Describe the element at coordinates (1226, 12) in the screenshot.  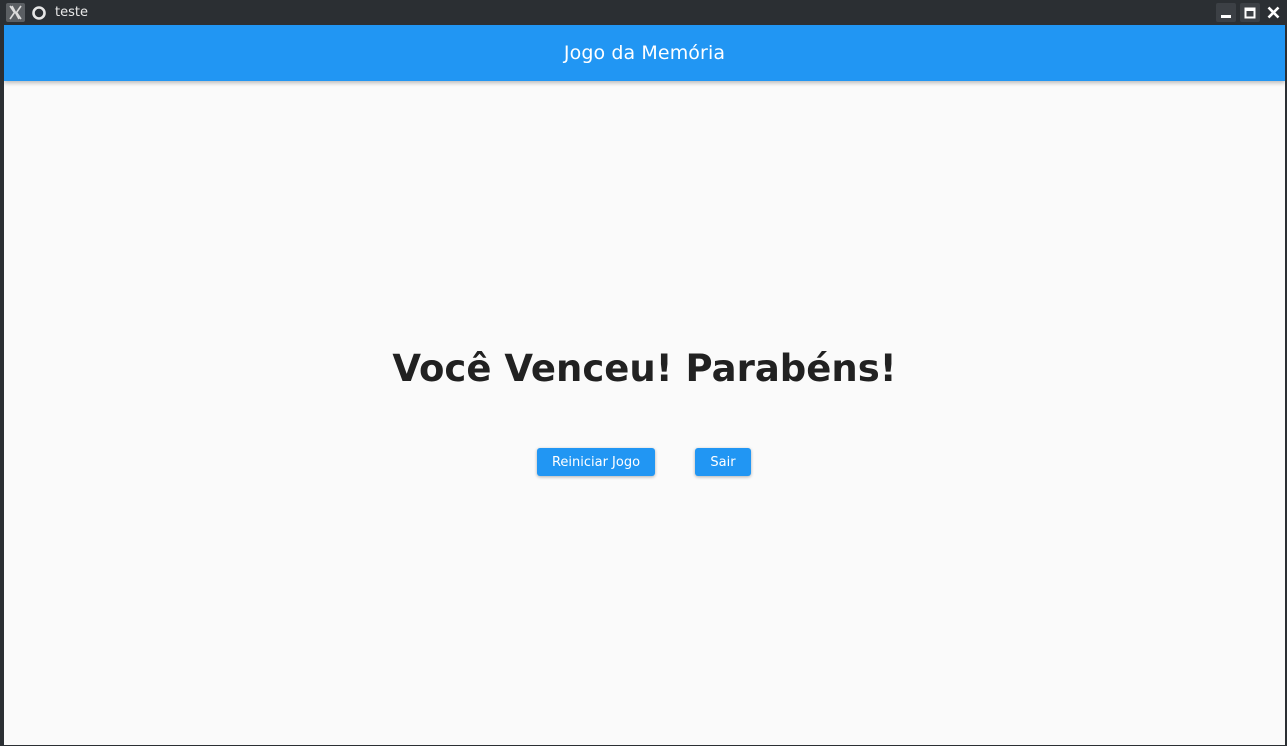
I see `minimize-icon` at that location.